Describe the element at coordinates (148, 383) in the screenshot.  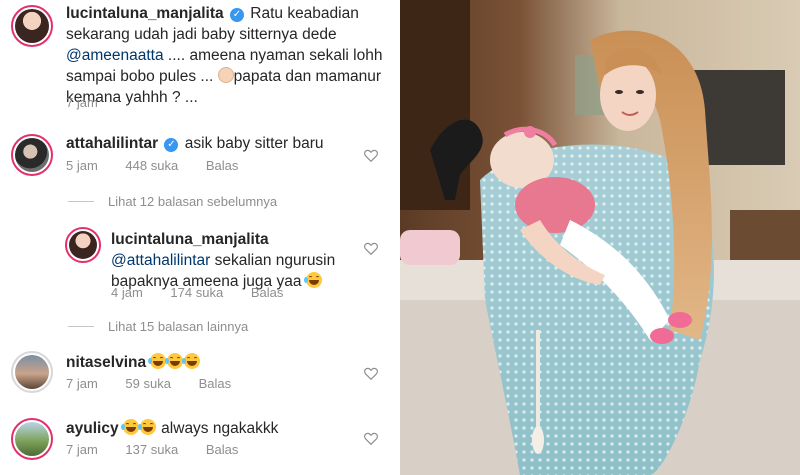
I see `comment-likes: 59 suka` at that location.